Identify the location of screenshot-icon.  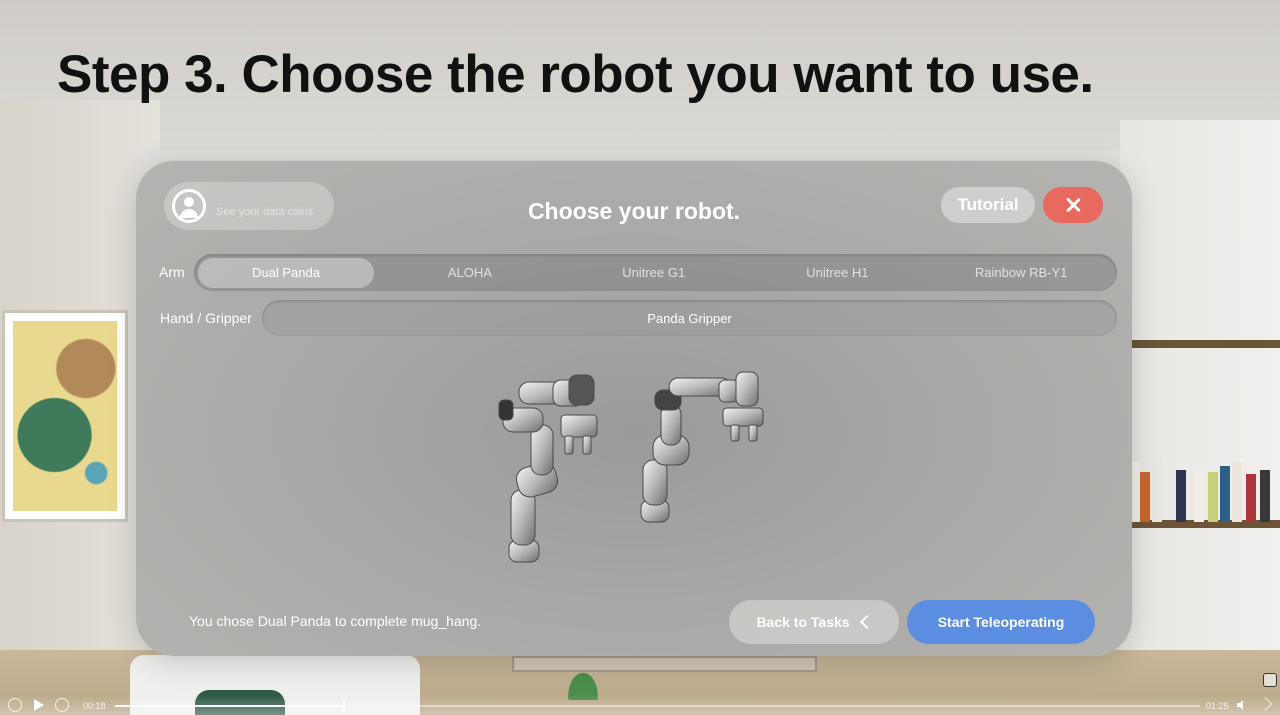
(1270, 680).